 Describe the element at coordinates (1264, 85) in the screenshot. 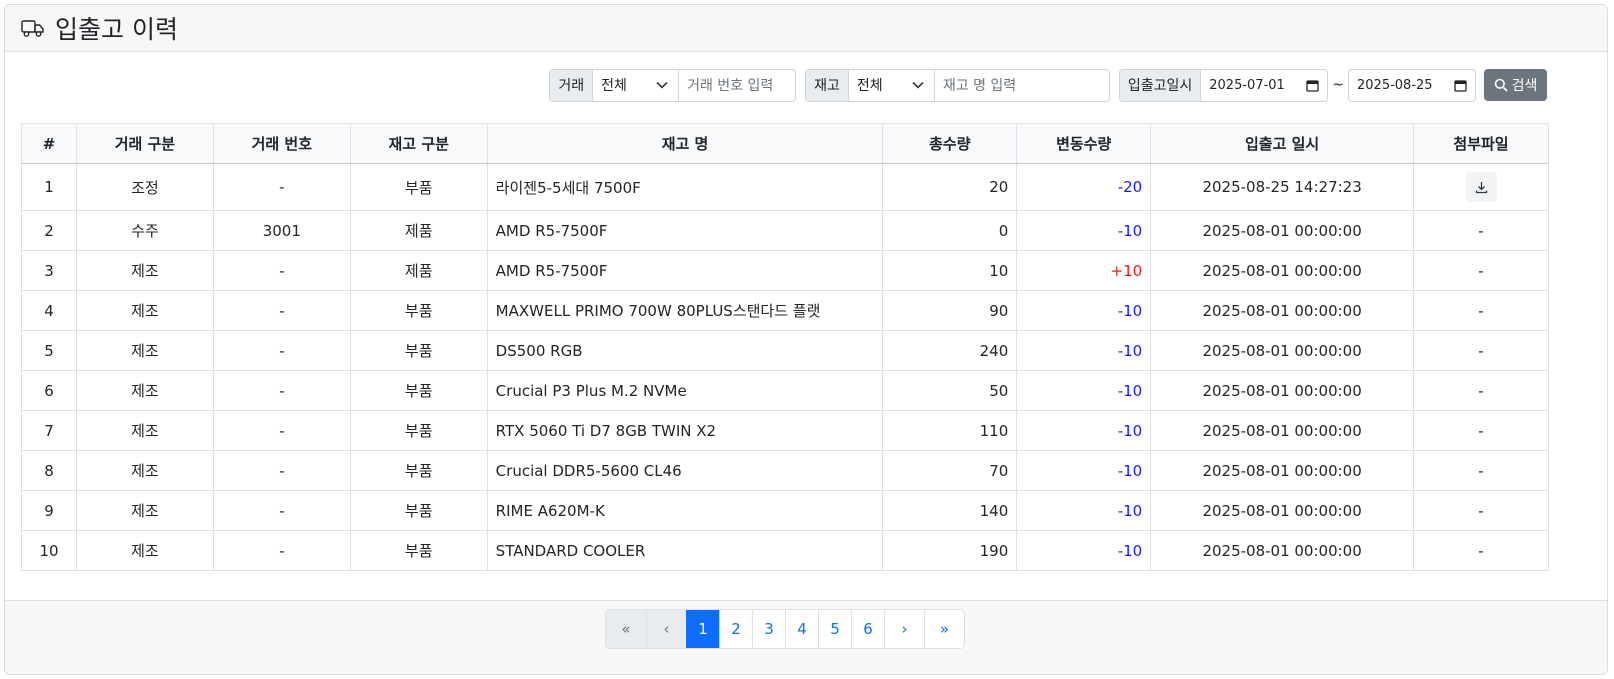

I see `date-from-input: 2025-07-01` at that location.